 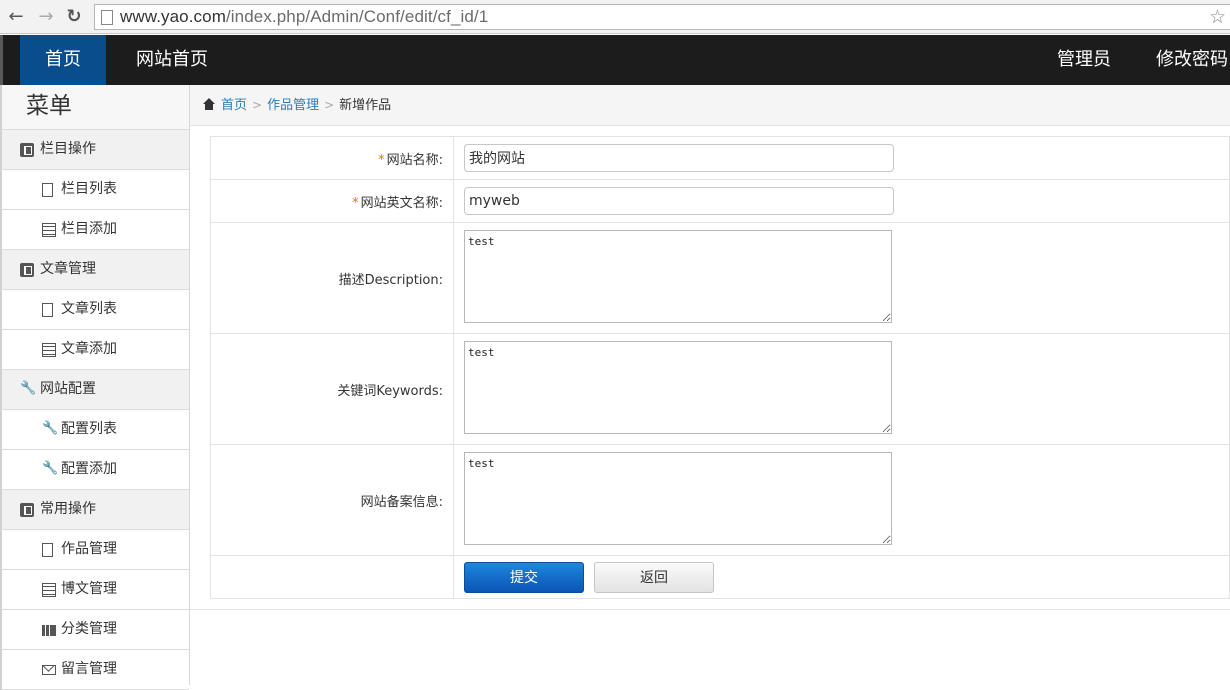 I want to click on form-label-cell: * 网站英文名称:, so click(x=332, y=201).